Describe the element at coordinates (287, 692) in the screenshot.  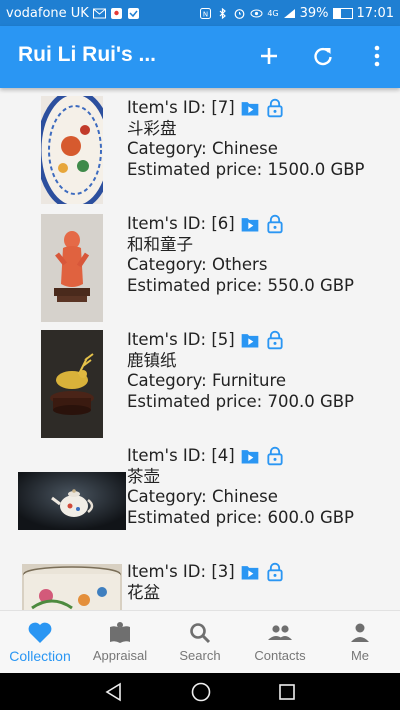
I see `recents-icon` at that location.